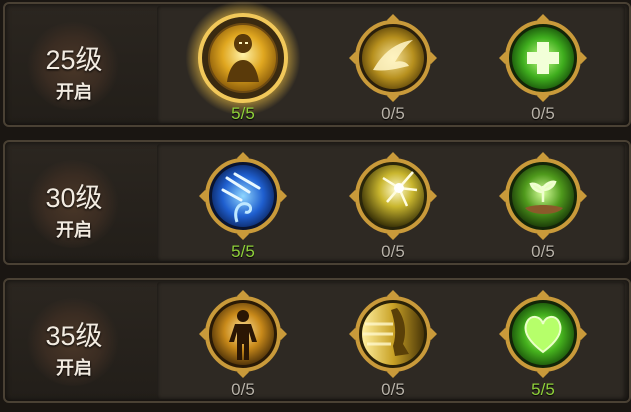  Describe the element at coordinates (393, 334) in the screenshot. I see `swift-leg-dash-icon` at that location.